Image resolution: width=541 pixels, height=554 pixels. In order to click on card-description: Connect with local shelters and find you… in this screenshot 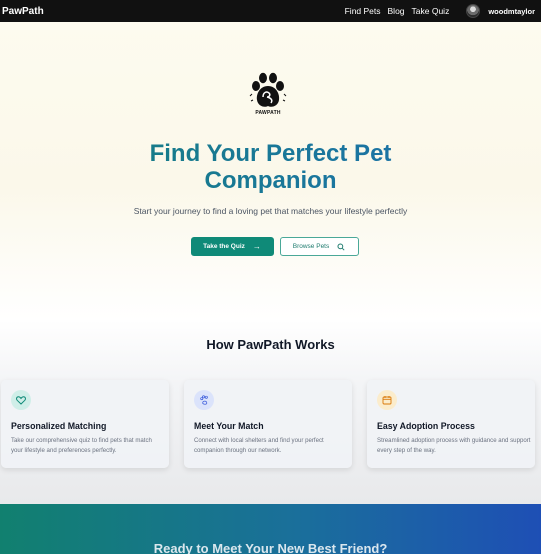, I will do `click(259, 445)`.